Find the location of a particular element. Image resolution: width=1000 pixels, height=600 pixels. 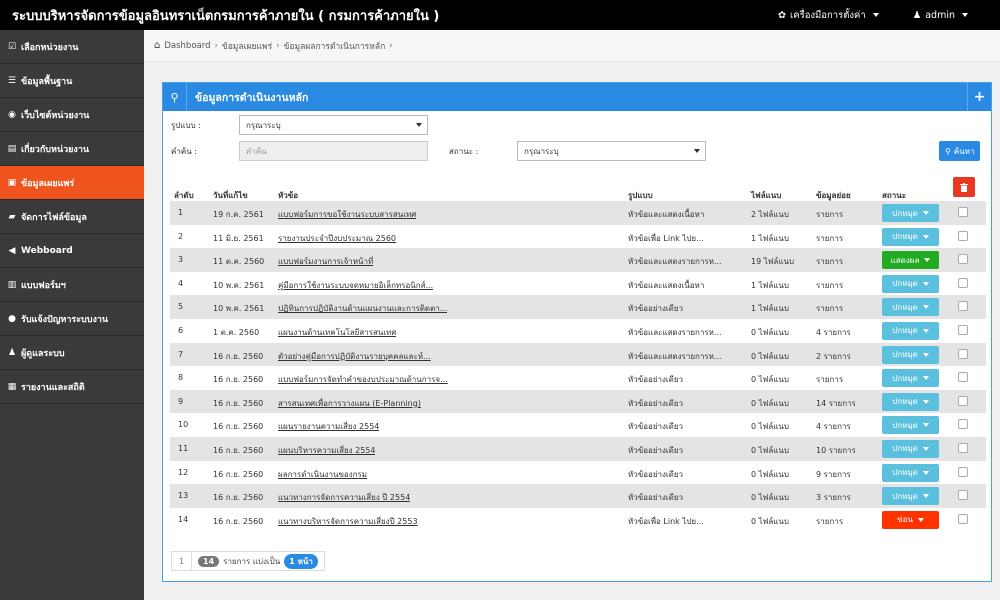

row-date: 1 ต.ค. 2560 is located at coordinates (236, 332).